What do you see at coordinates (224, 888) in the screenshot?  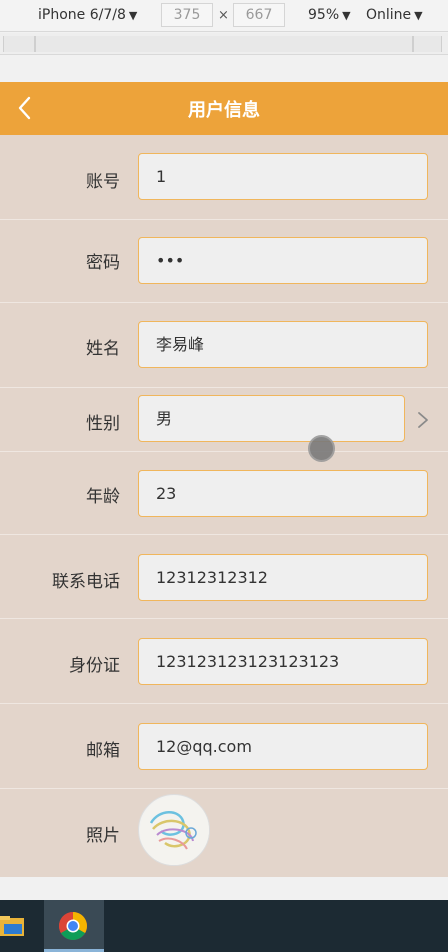 I see `page-bottom-gap` at bounding box center [224, 888].